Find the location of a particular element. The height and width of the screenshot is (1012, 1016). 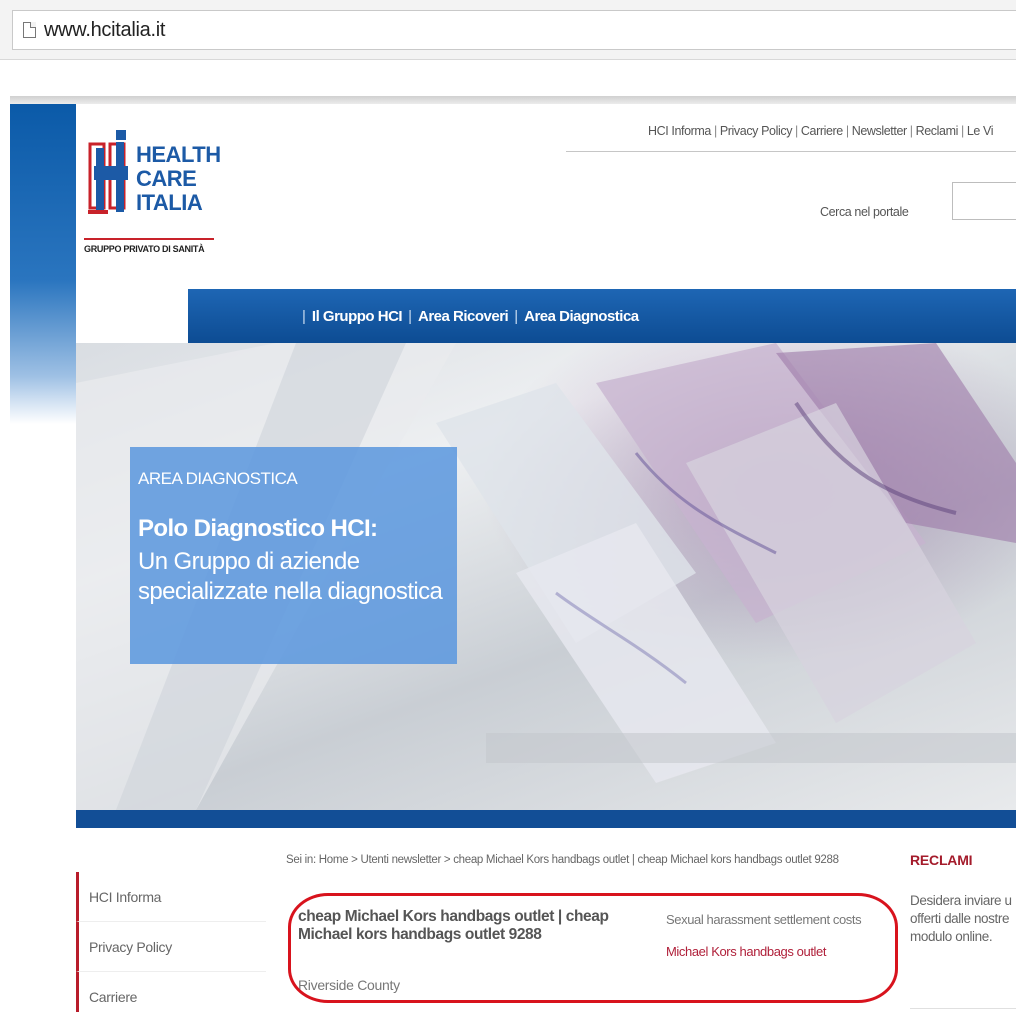

related-text: Sexual harassment settlement costs is located at coordinates (764, 919).